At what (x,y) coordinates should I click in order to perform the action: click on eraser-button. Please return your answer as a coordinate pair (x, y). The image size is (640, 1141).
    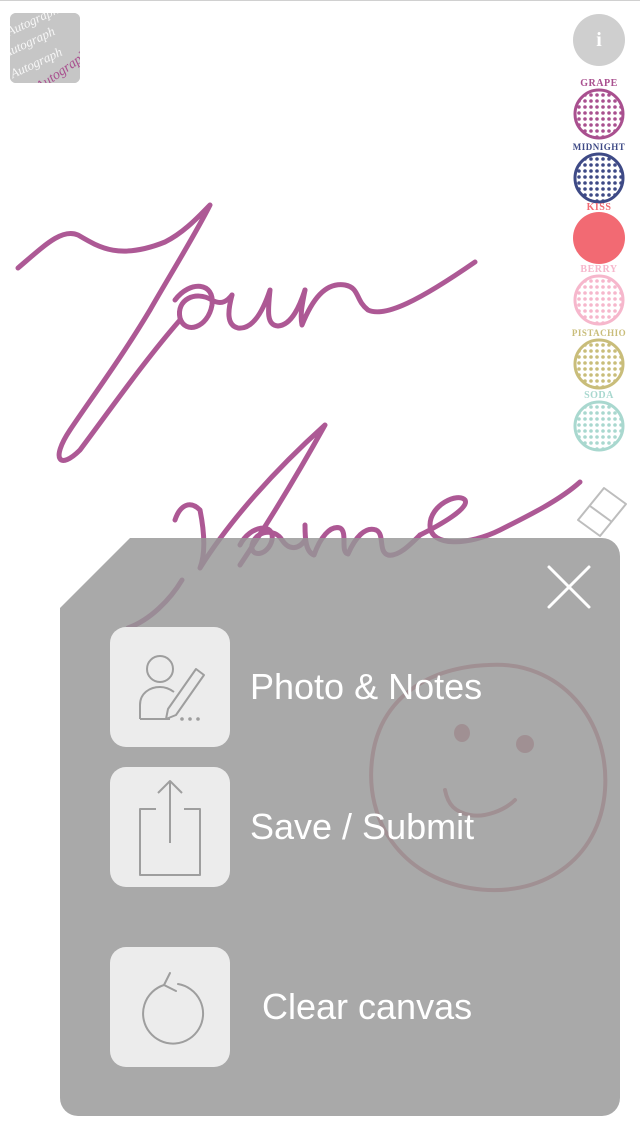
    Looking at the image, I should click on (601, 511).